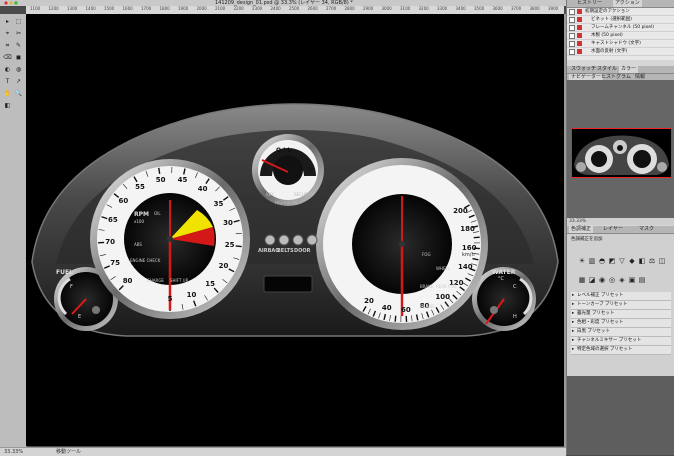 The height and width of the screenshot is (456, 674). Describe the element at coordinates (161, 180) in the screenshot. I see `gauge-tick-label: 50` at that location.